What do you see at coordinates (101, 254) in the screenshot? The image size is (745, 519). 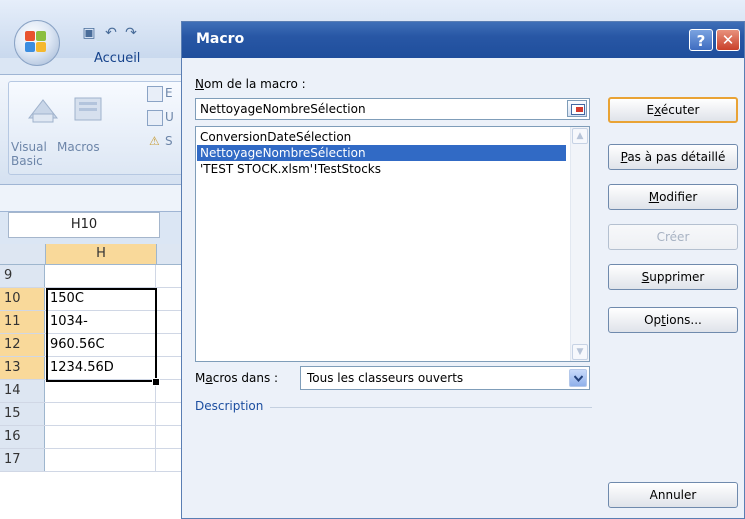 I see `column-header-h: H` at bounding box center [101, 254].